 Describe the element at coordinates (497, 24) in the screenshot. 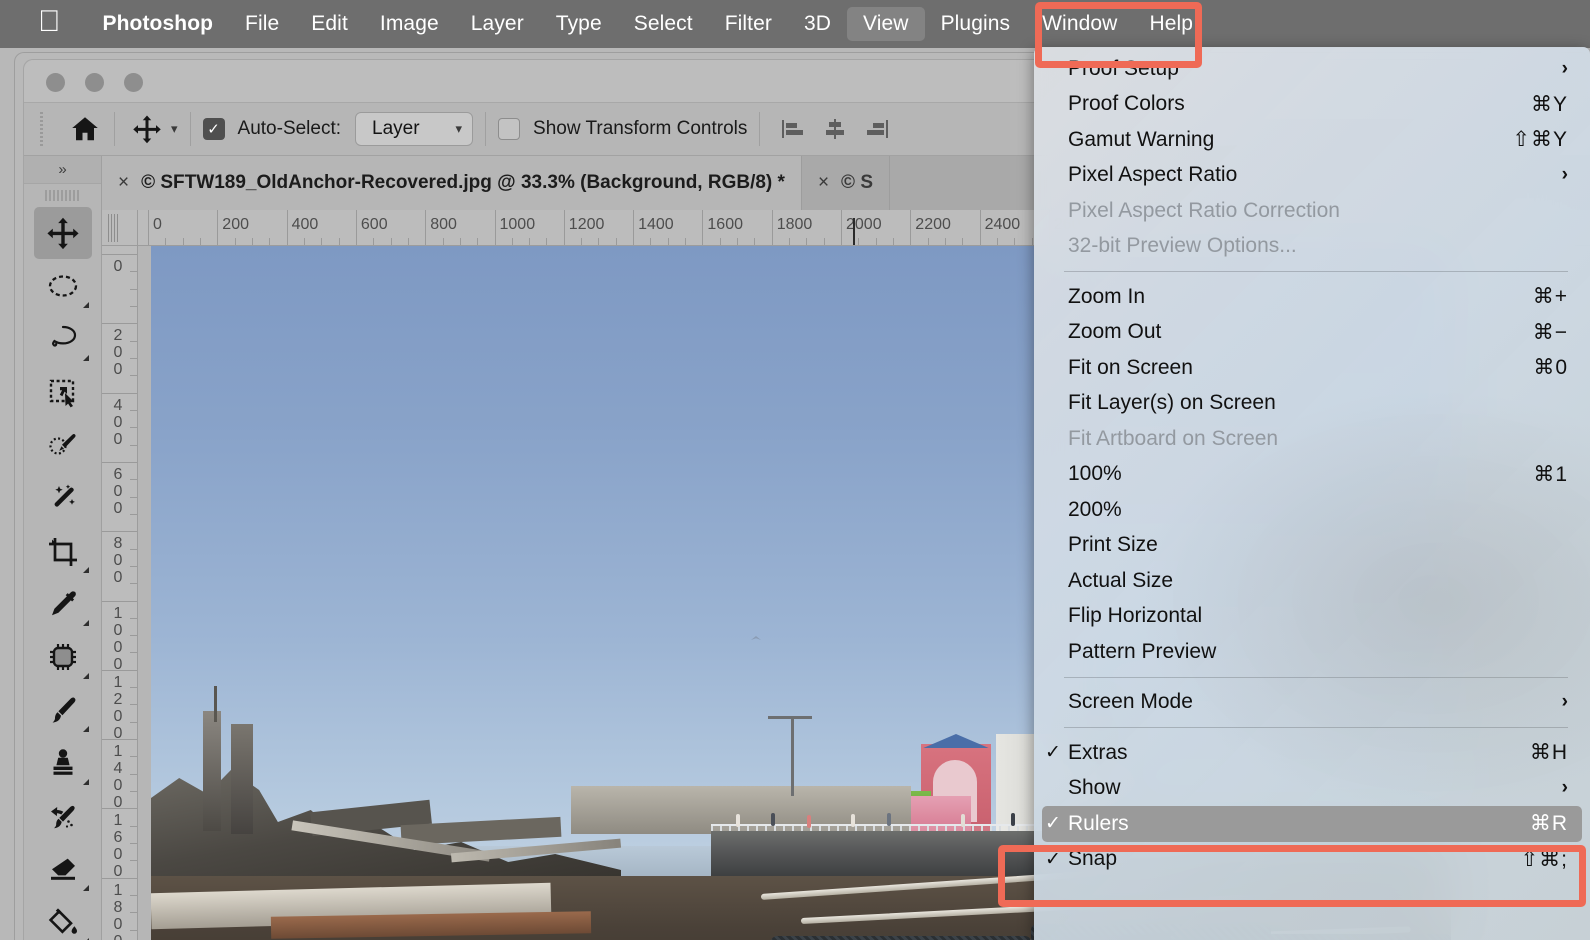

I see `menu-layer: Layer` at that location.